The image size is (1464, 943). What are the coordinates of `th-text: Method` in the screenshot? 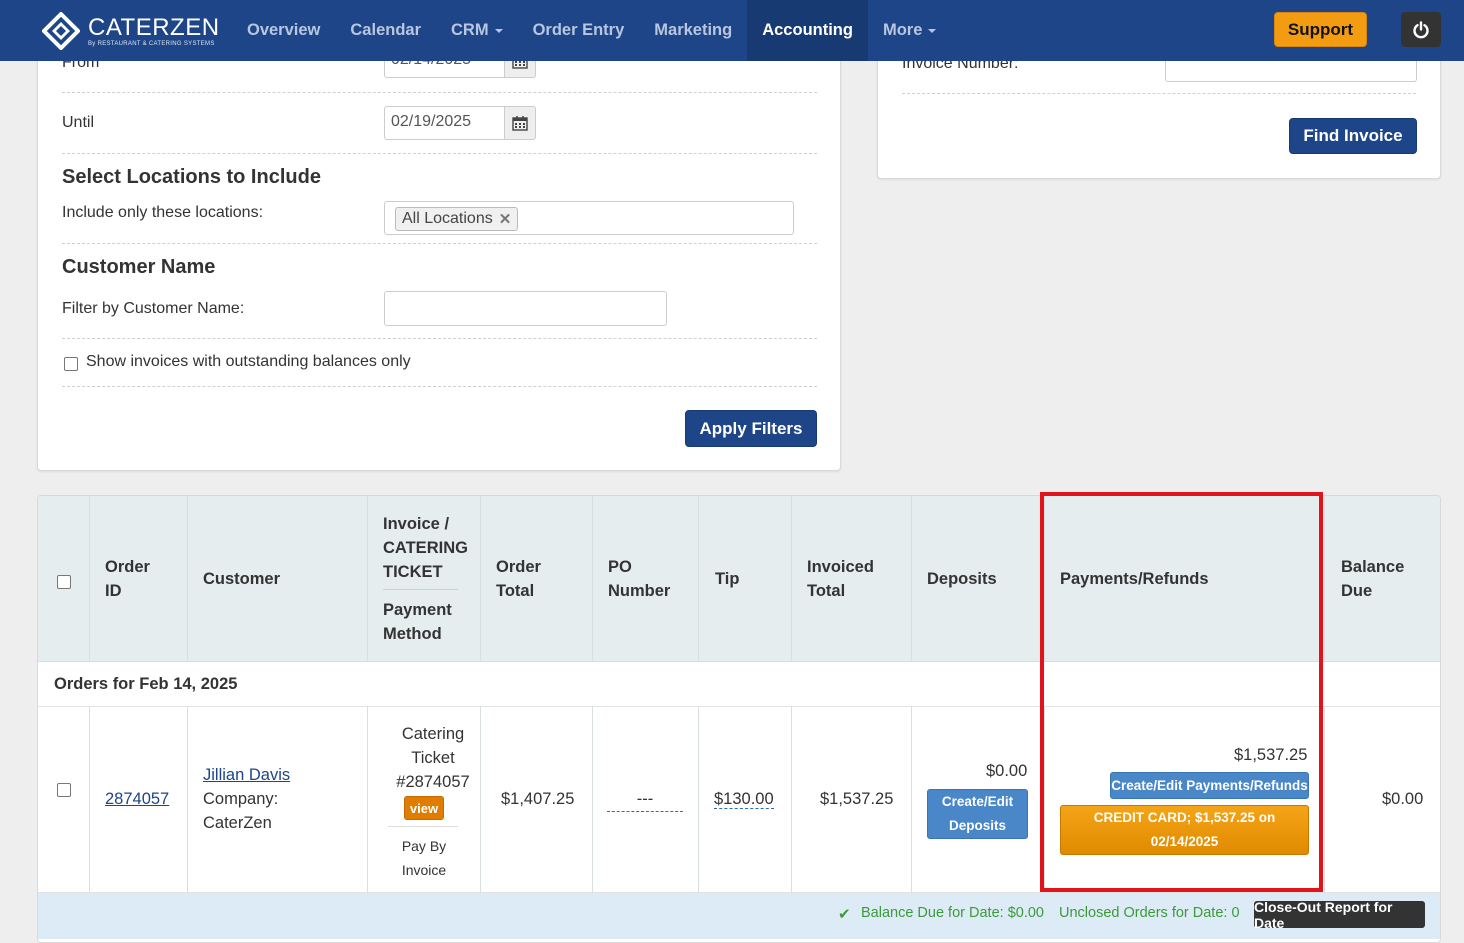 It's located at (412, 634).